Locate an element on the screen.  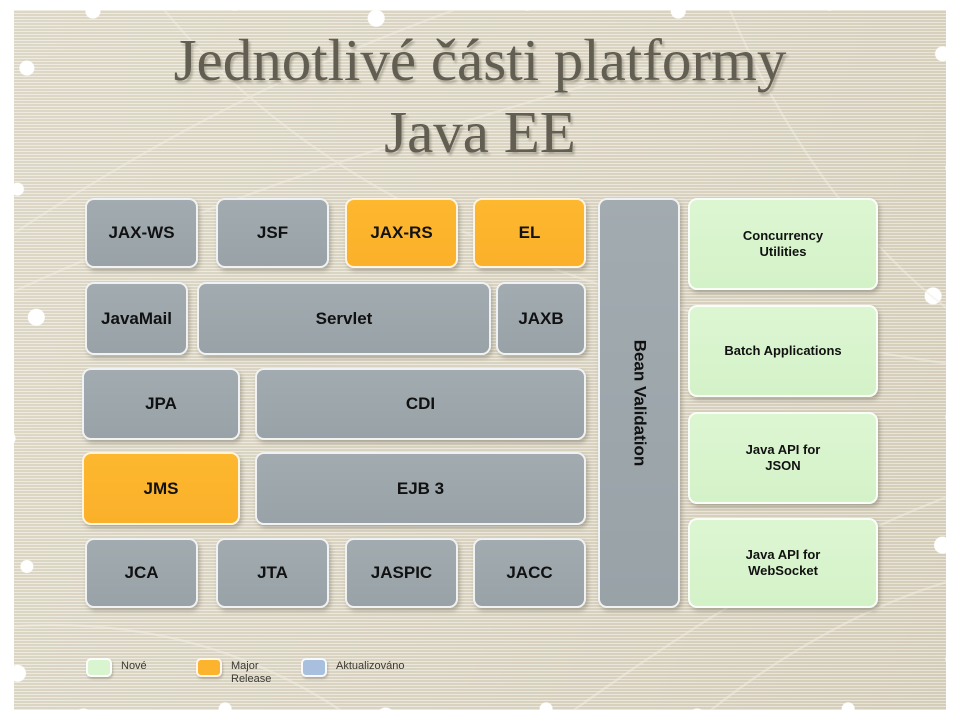
legend-swatch-orange is located at coordinates (209, 667).